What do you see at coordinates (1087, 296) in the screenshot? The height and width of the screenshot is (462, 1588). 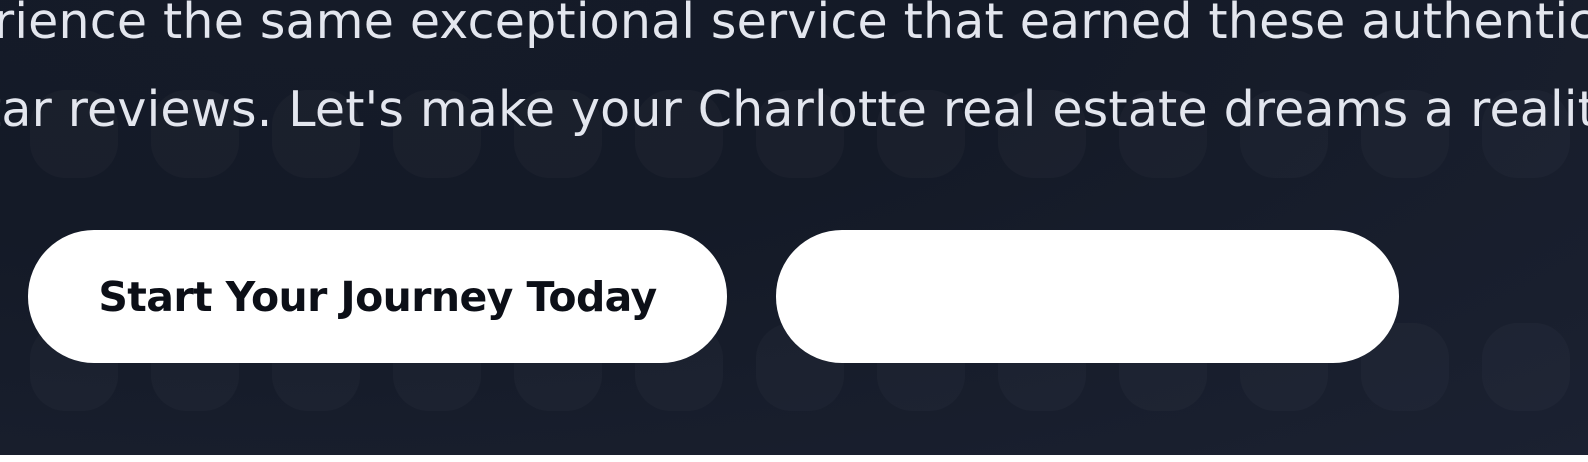 I see `secondary-cta-button` at bounding box center [1087, 296].